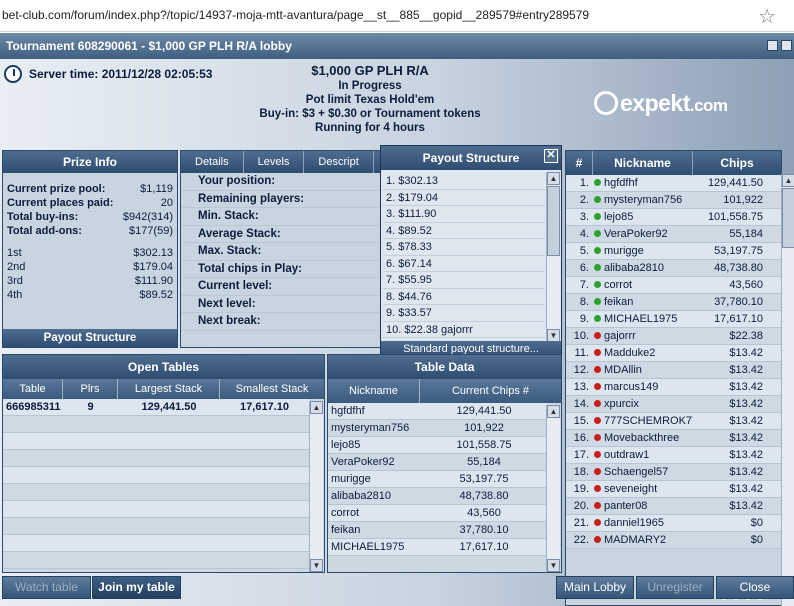 The width and height of the screenshot is (794, 606). What do you see at coordinates (438, 428) in the screenshot?
I see `table-data-row: mysteryman756 101,922` at bounding box center [438, 428].